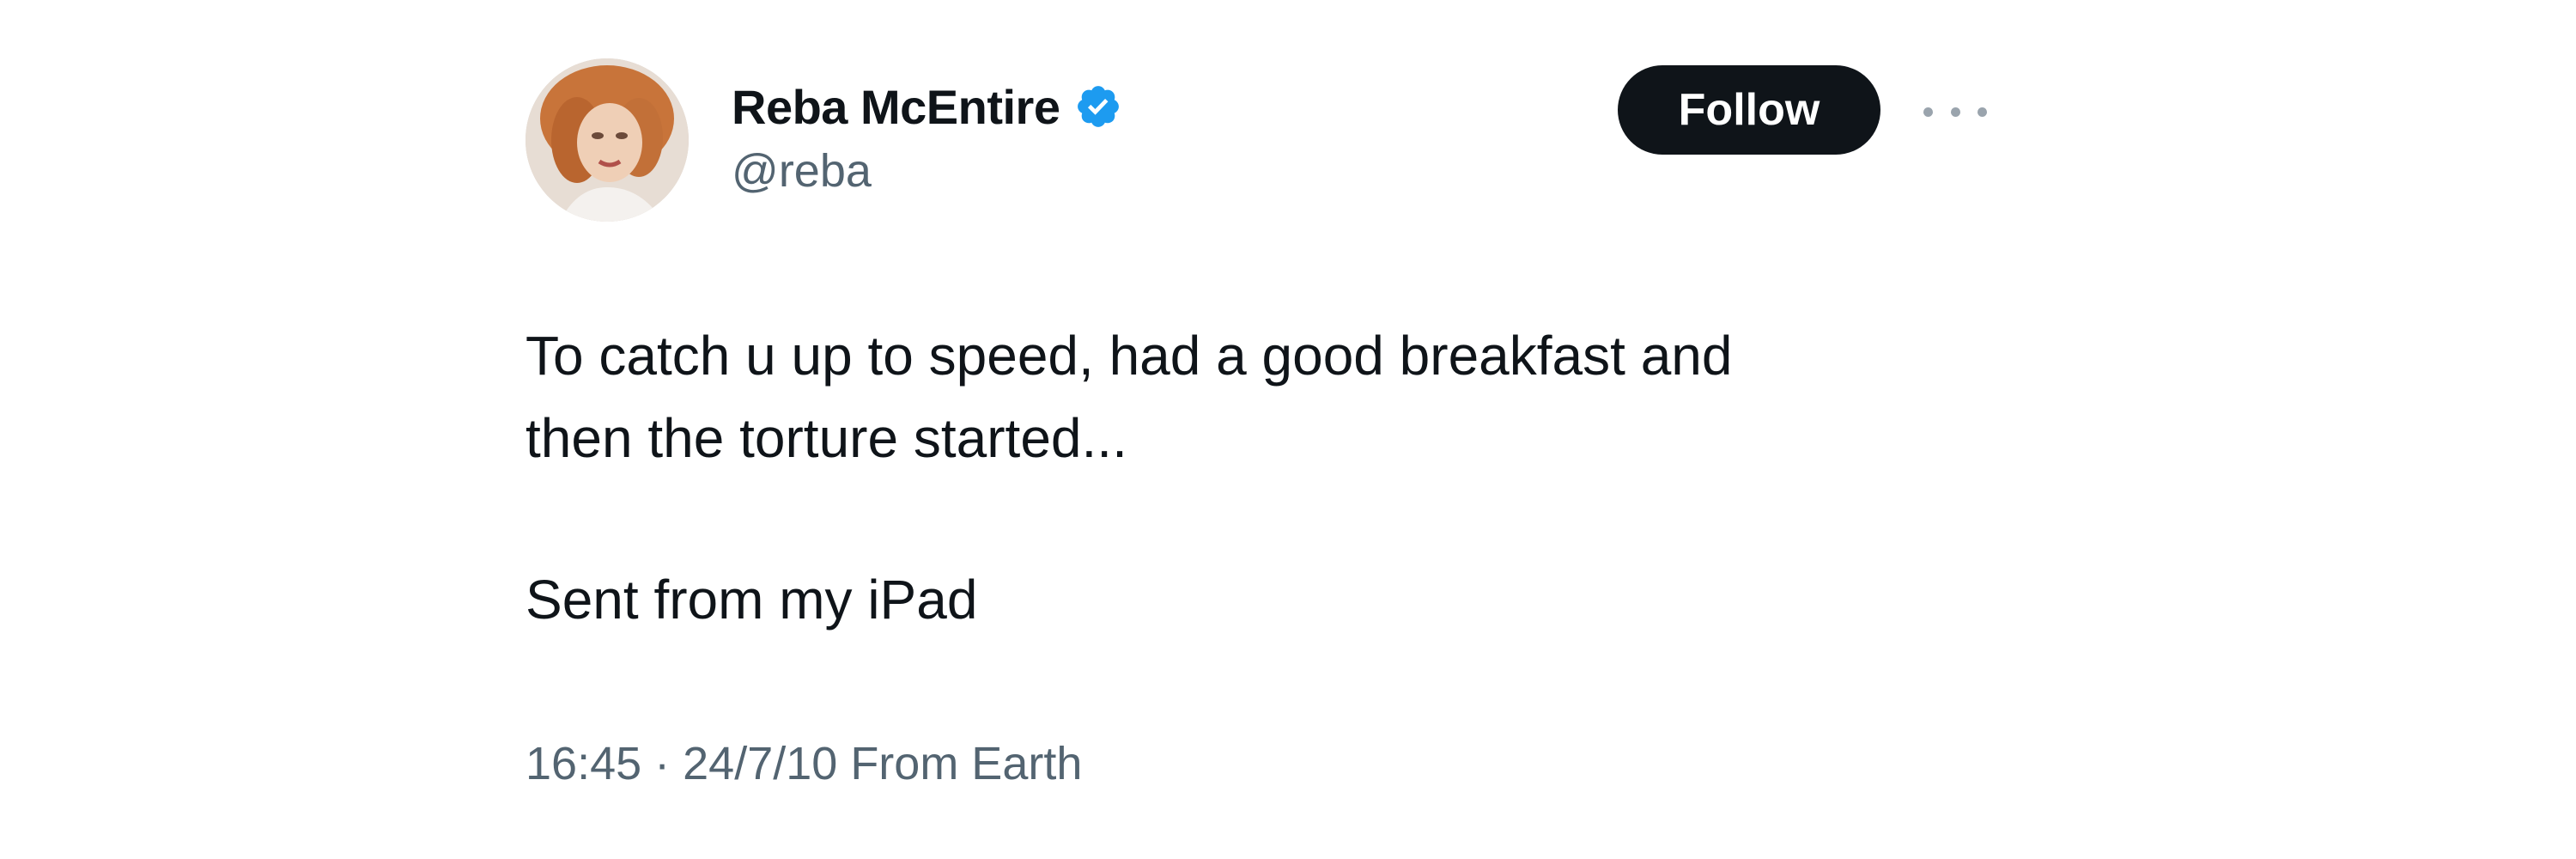 The height and width of the screenshot is (859, 2576). What do you see at coordinates (583, 763) in the screenshot?
I see `tweet-time: 16:45` at bounding box center [583, 763].